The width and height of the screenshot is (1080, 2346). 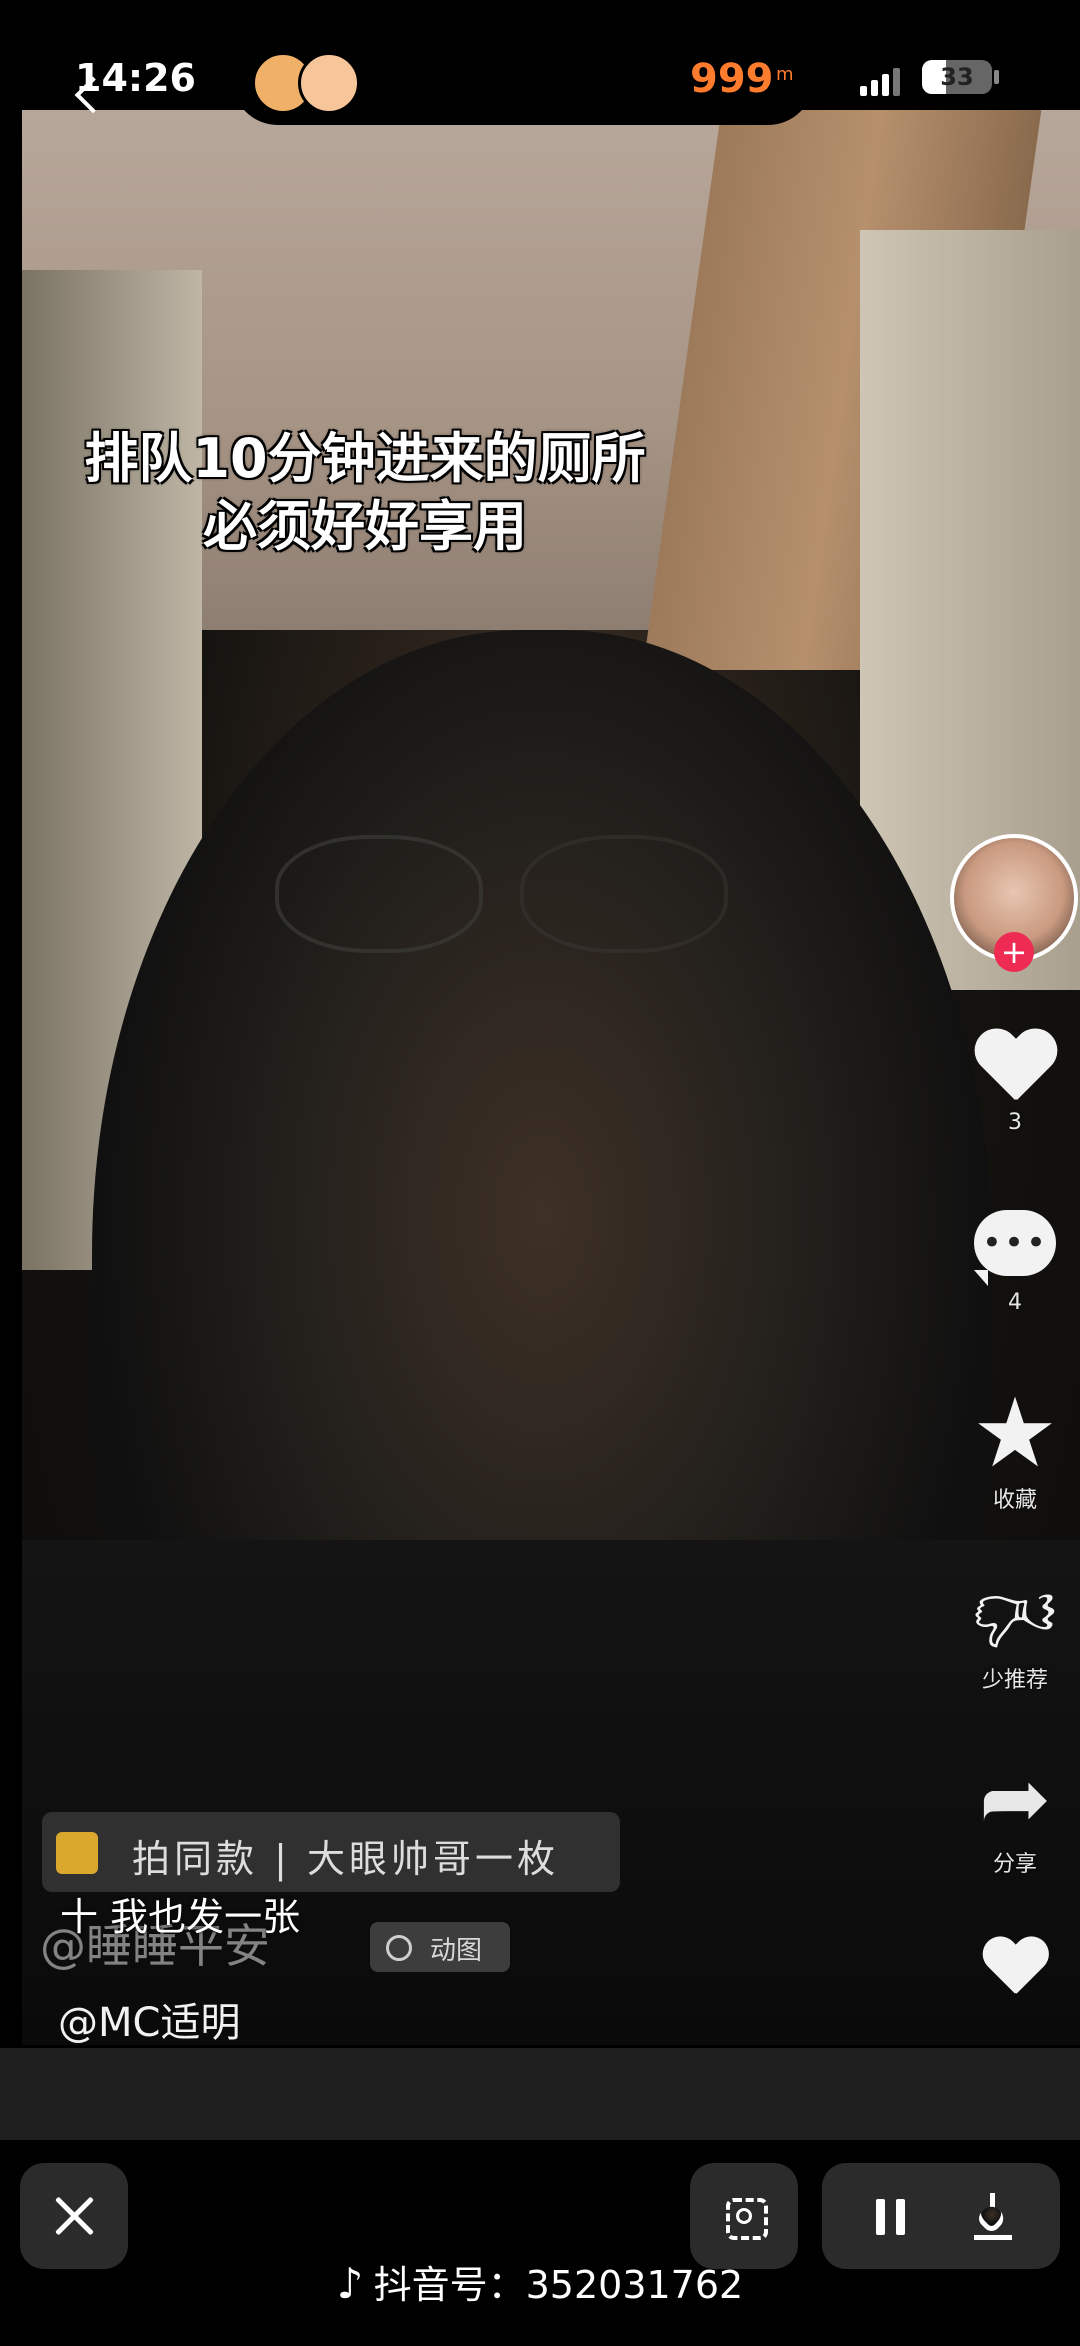 I want to click on watermark-label: 抖音号：, so click(x=449, y=2285).